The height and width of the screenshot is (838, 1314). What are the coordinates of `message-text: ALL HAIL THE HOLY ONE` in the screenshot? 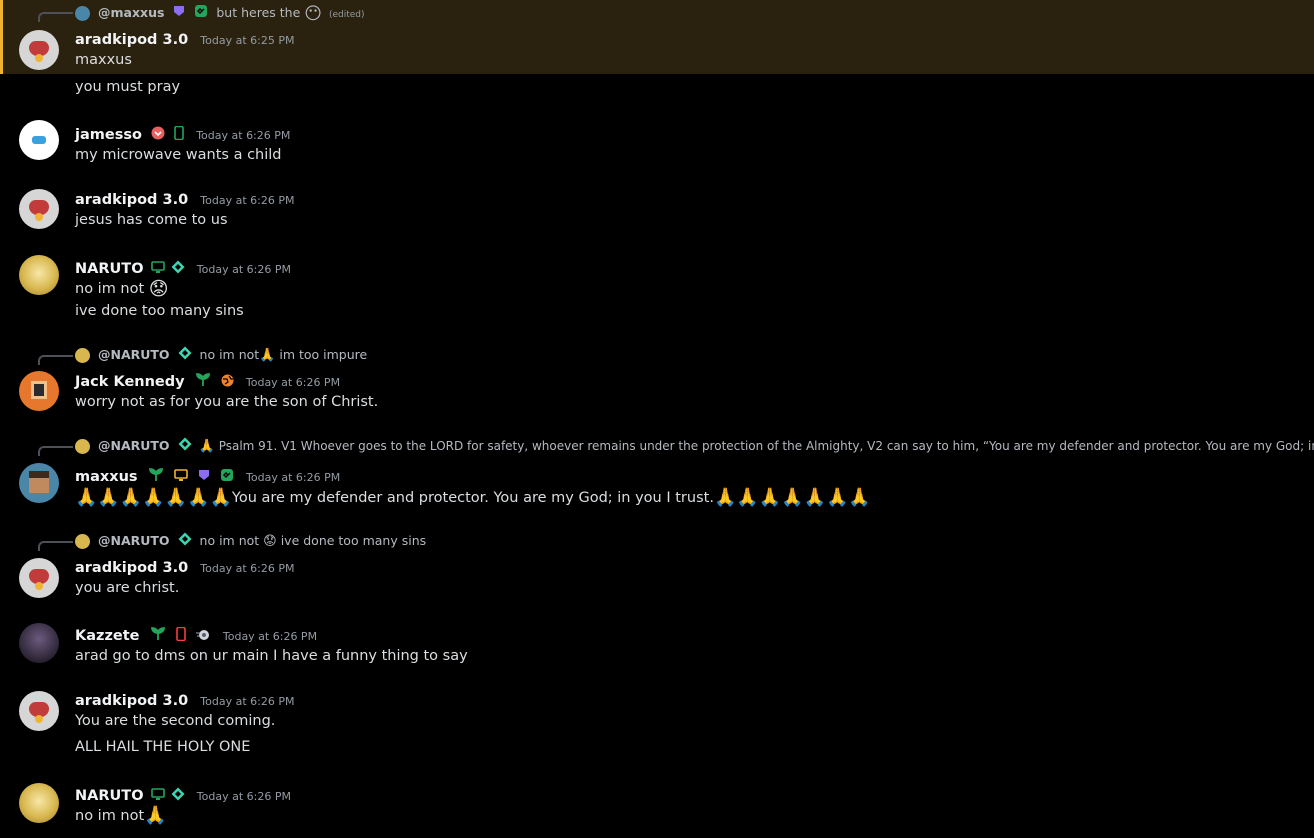 It's located at (163, 747).